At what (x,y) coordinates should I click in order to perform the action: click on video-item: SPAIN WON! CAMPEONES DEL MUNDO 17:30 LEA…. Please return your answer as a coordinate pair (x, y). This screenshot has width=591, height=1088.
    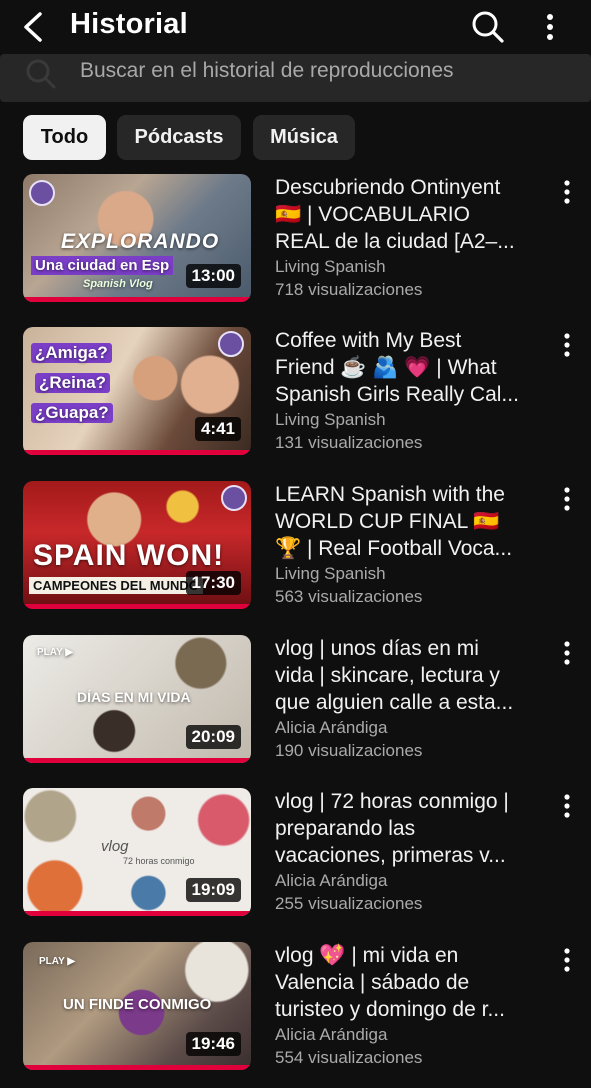
    Looking at the image, I should click on (295, 546).